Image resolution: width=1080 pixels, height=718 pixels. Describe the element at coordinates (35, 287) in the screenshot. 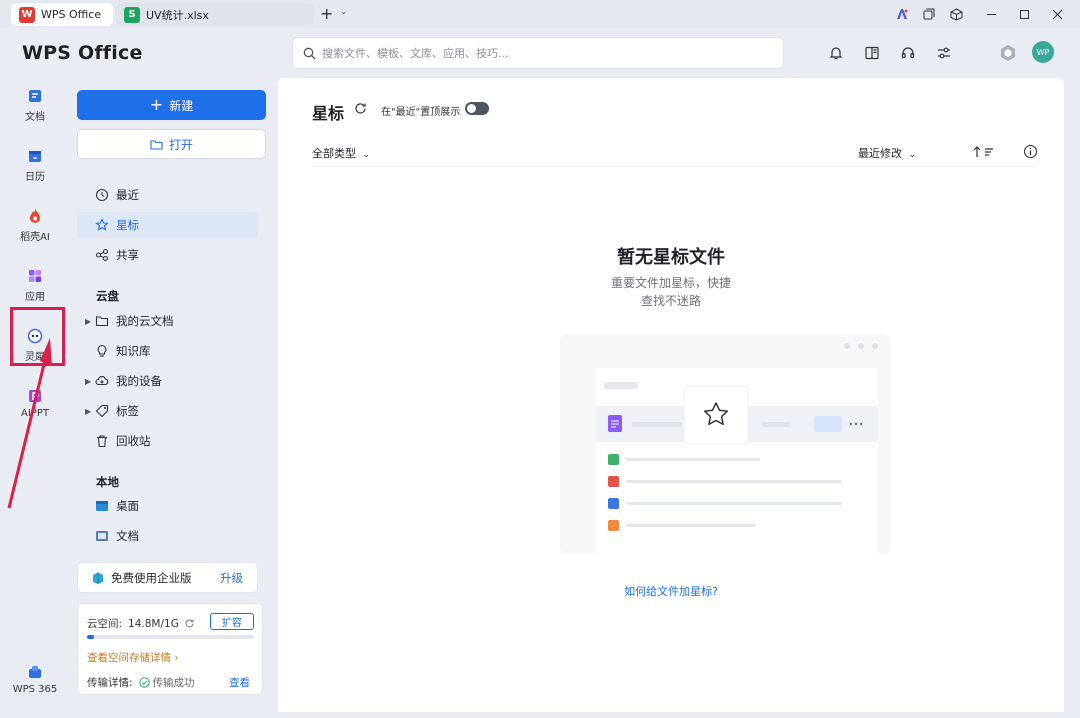

I see `rail-item-apps: 应用` at that location.